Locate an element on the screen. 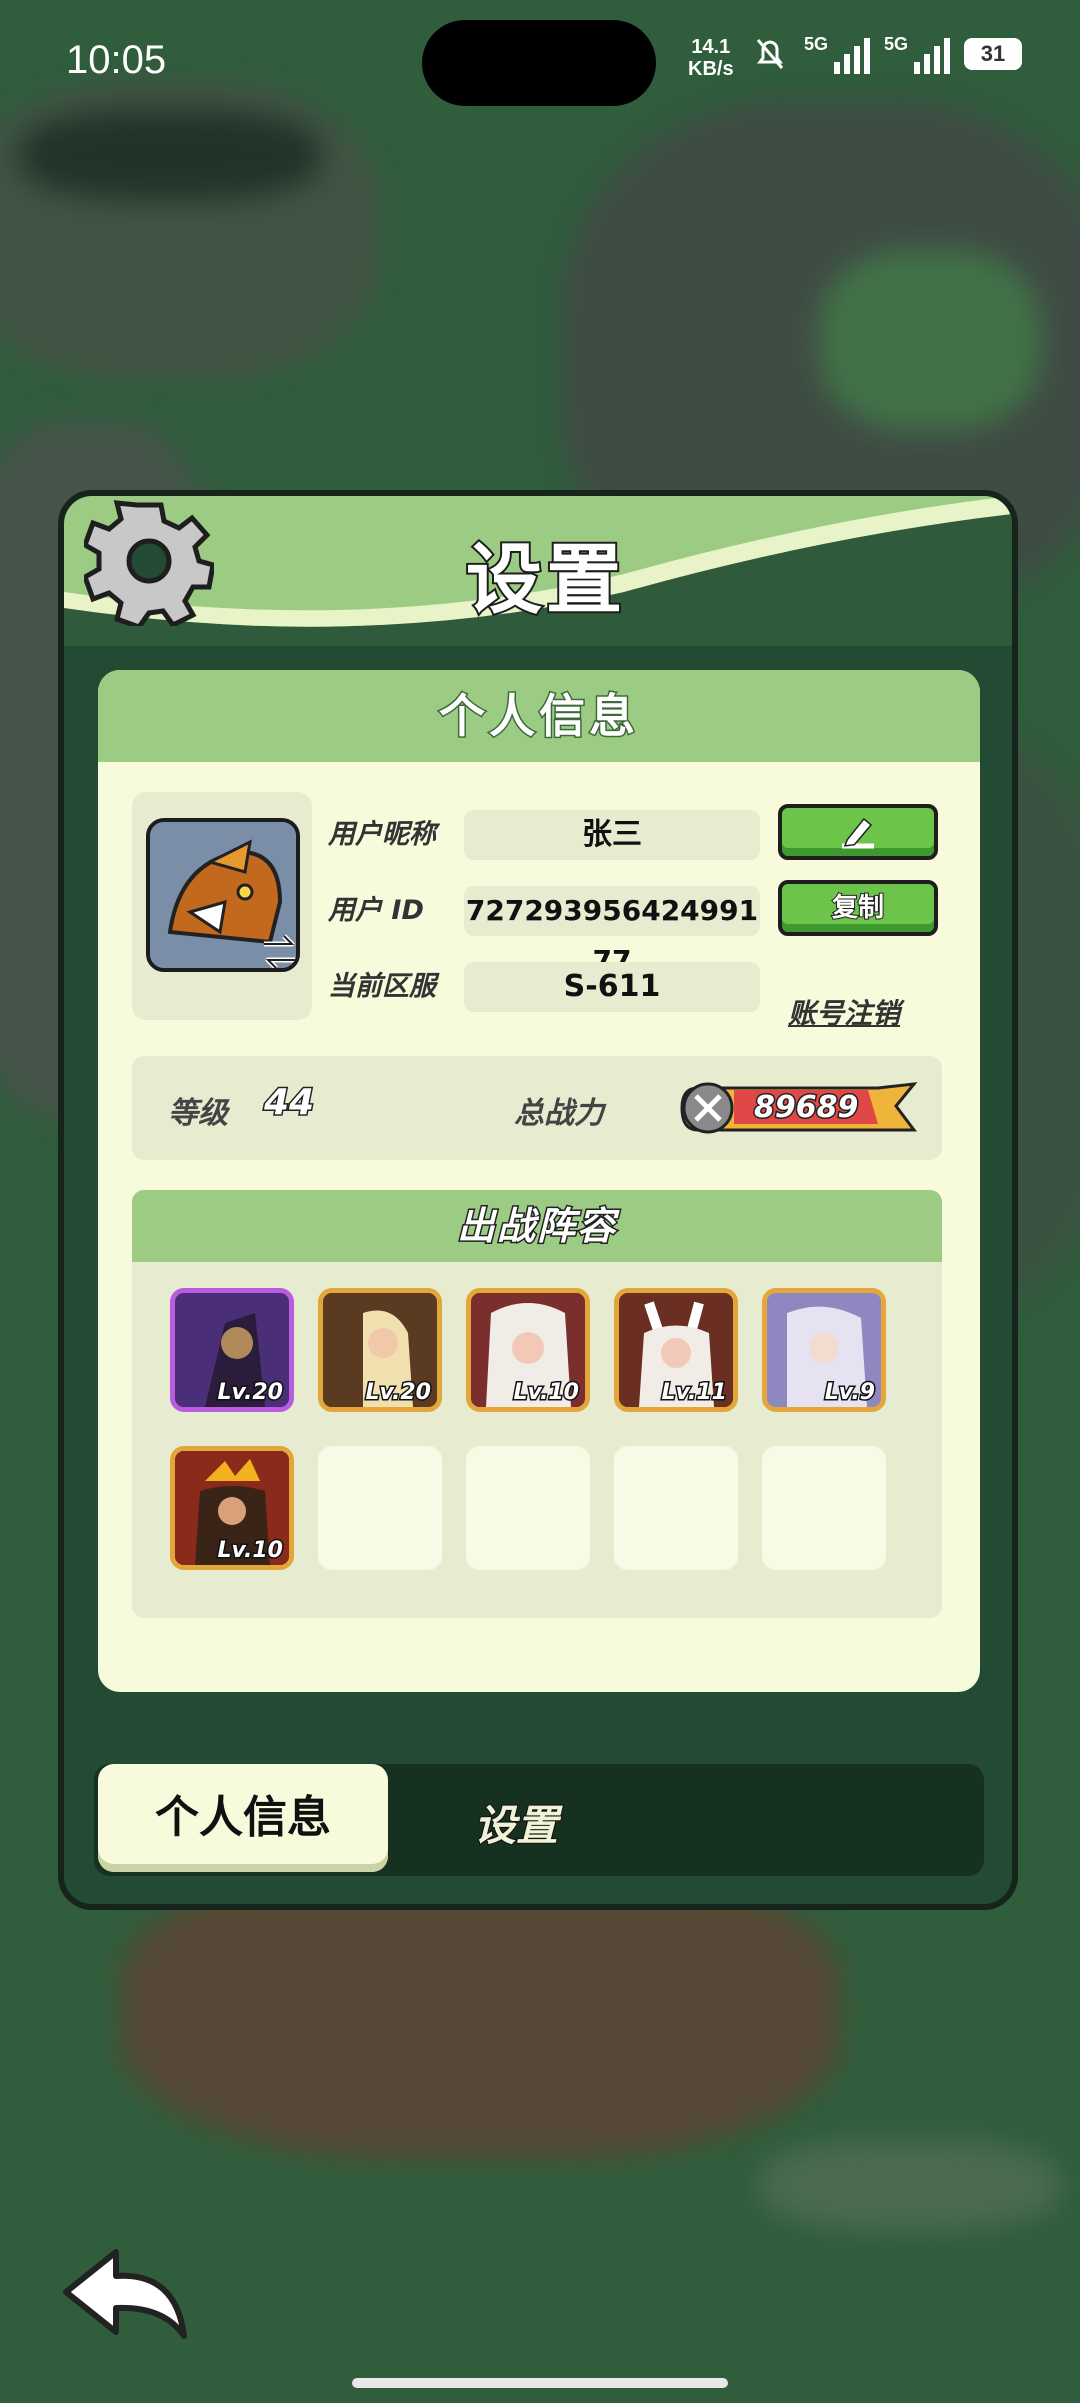 Image resolution: width=1080 pixels, height=2403 pixels. clock: 10:05 is located at coordinates (116, 60).